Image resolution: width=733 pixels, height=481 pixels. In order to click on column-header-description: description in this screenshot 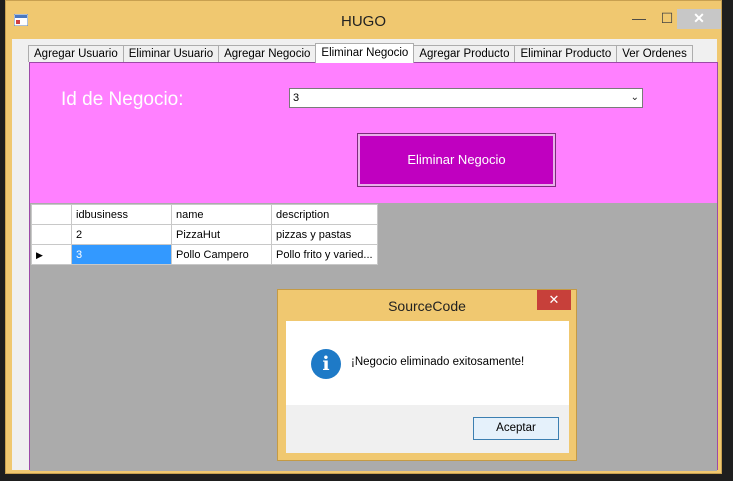, I will do `click(324, 214)`.